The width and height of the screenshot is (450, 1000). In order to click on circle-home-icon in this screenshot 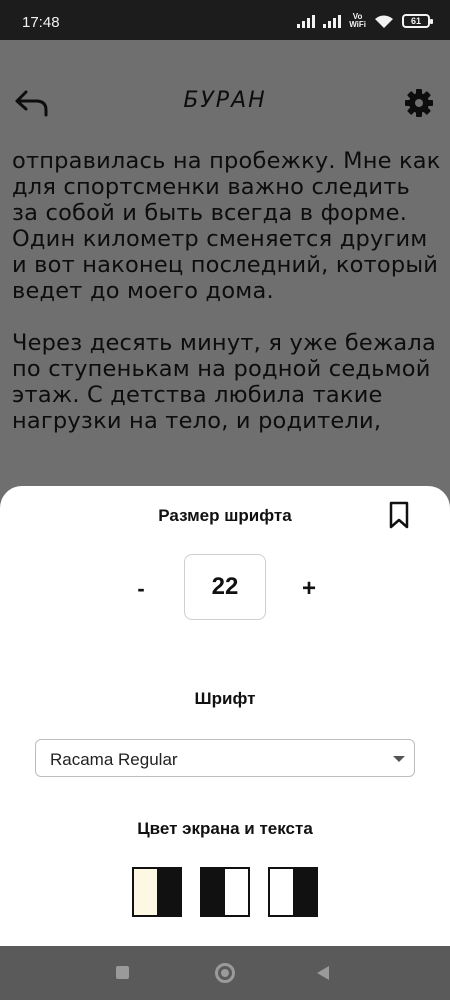, I will do `click(225, 973)`.